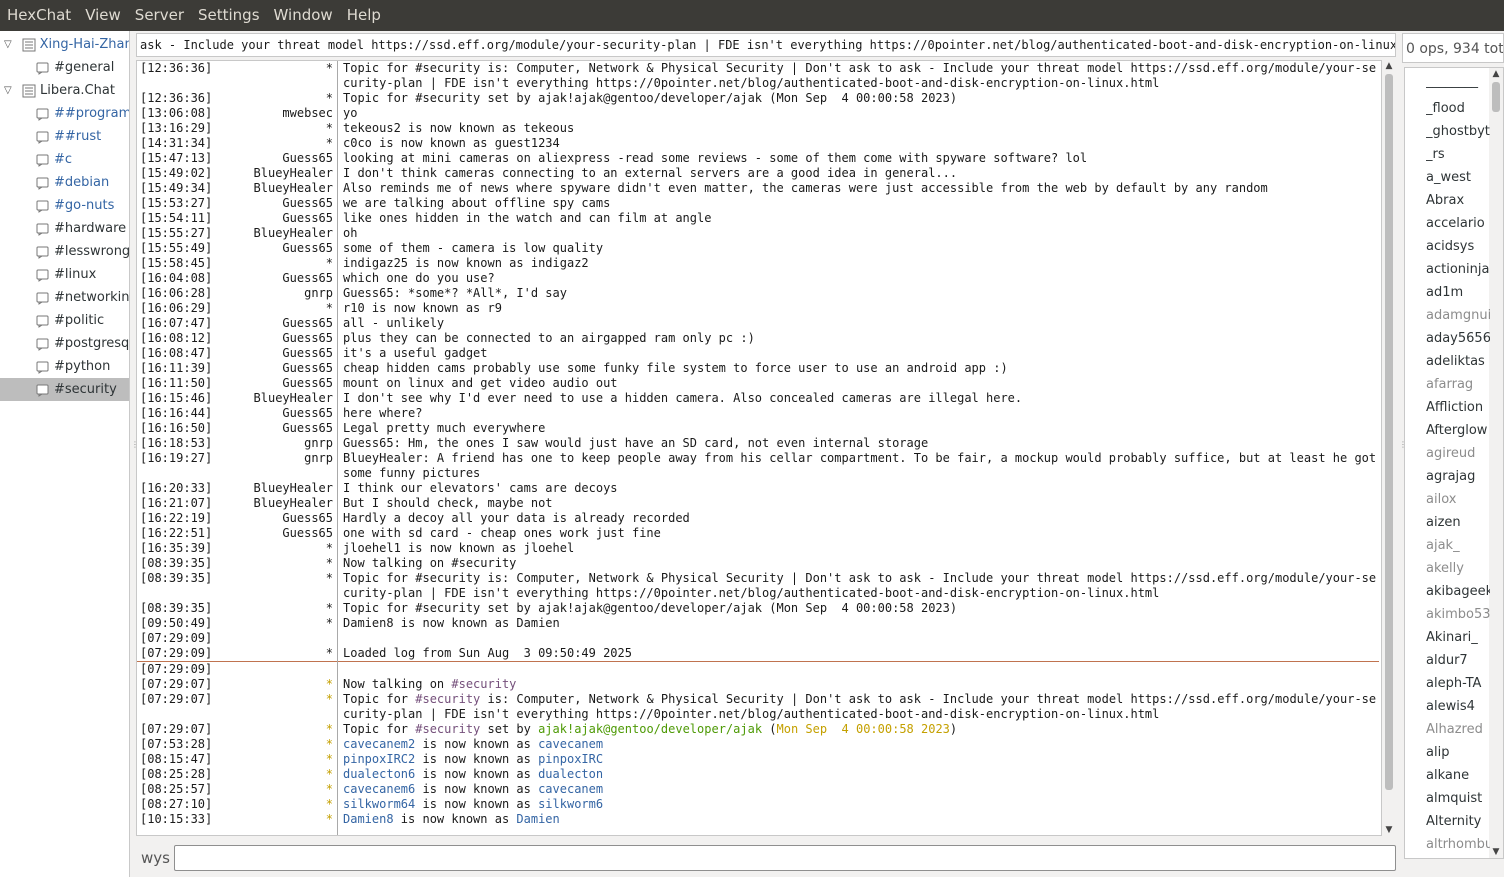 This screenshot has width=1504, height=877. What do you see at coordinates (1458, 319) in the screenshot?
I see `user-entry: adamgnuix` at bounding box center [1458, 319].